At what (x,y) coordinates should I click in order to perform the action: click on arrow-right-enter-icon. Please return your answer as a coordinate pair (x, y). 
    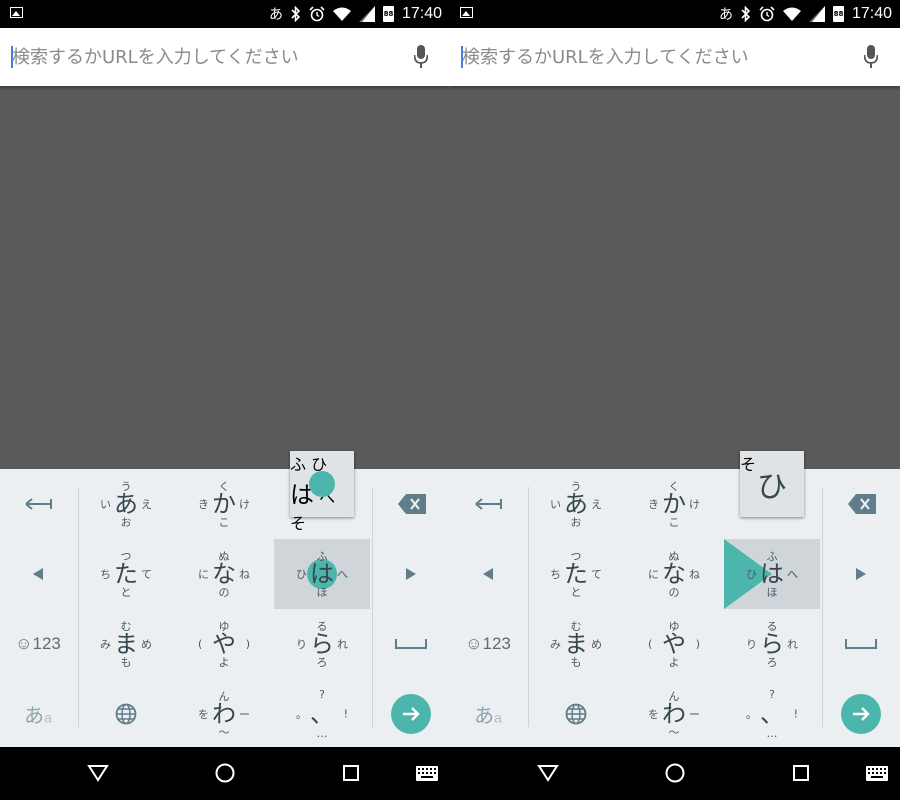
    Looking at the image, I should click on (861, 714).